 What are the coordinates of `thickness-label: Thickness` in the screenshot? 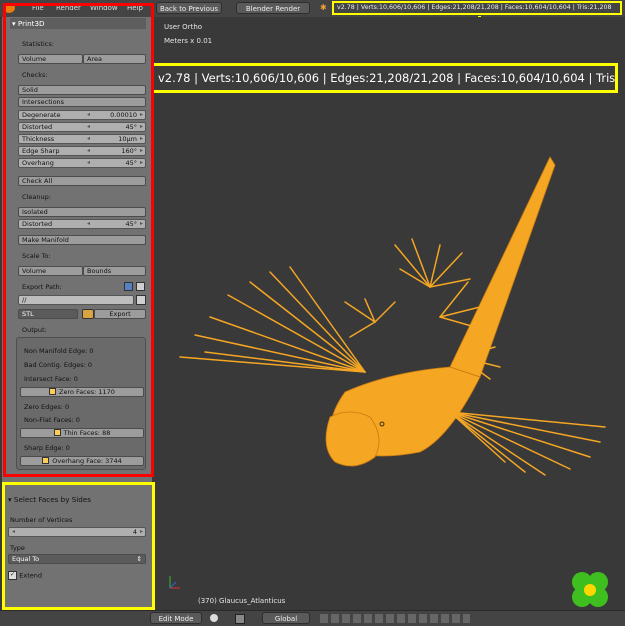 It's located at (38, 139).